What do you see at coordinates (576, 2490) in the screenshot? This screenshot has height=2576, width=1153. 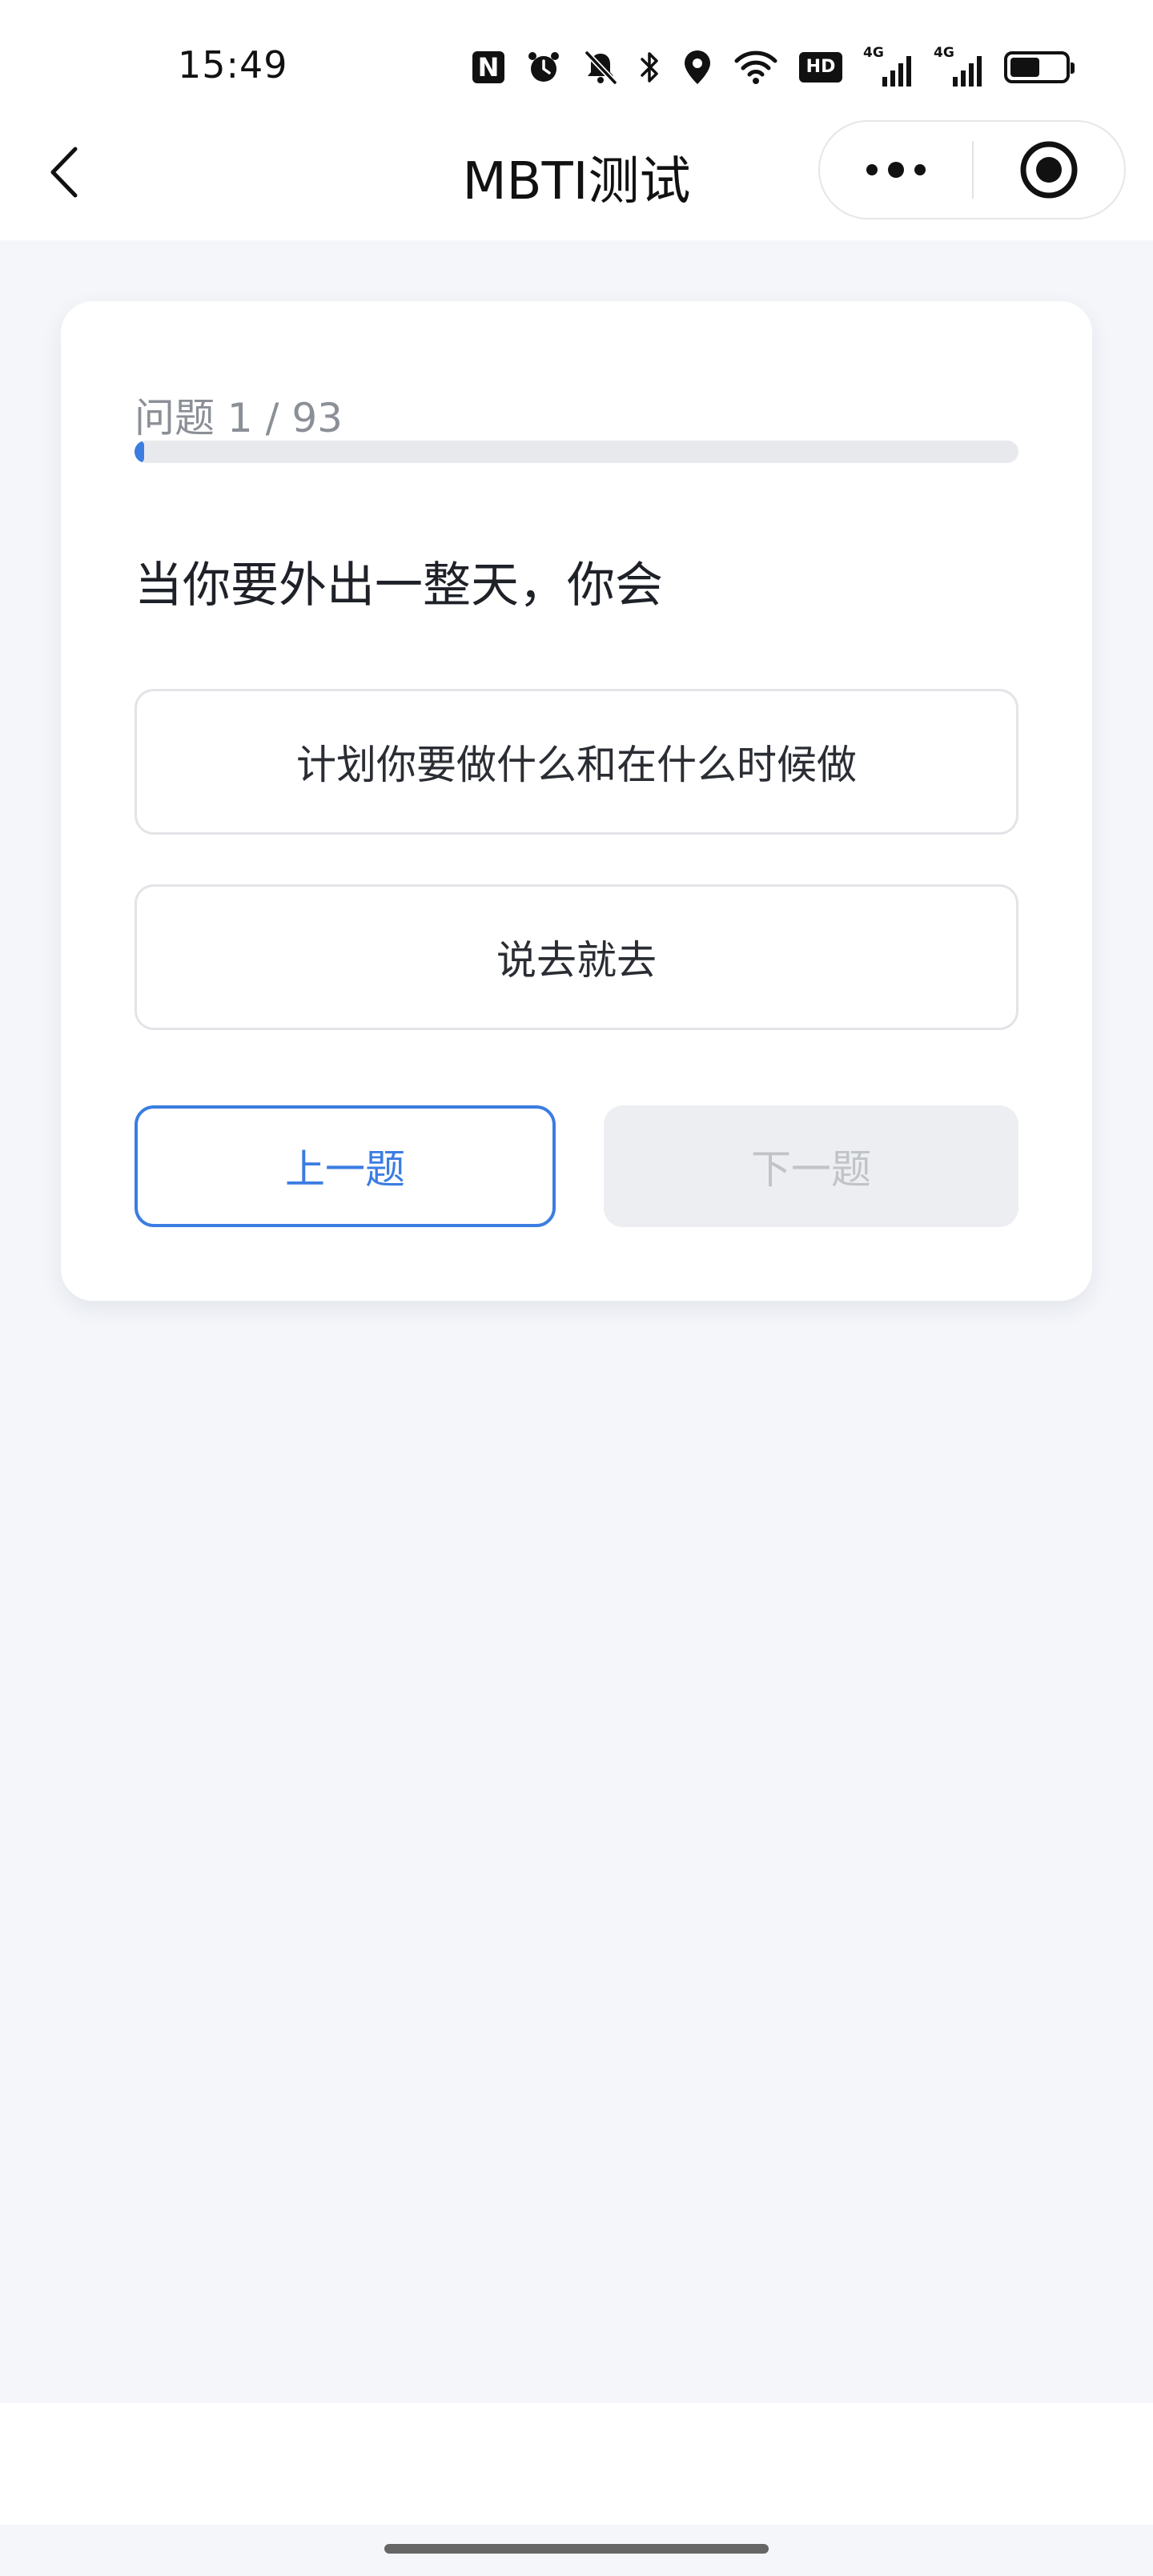 I see `bottom-area` at bounding box center [576, 2490].